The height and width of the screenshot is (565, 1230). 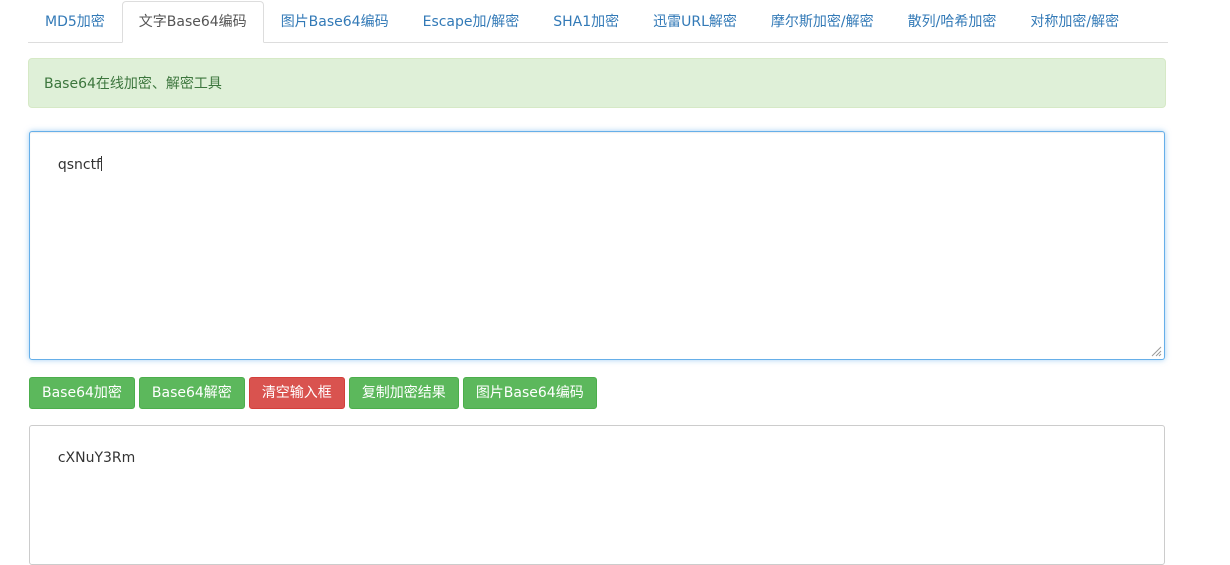 I want to click on tab-escape: Escape加/解密, so click(x=471, y=21).